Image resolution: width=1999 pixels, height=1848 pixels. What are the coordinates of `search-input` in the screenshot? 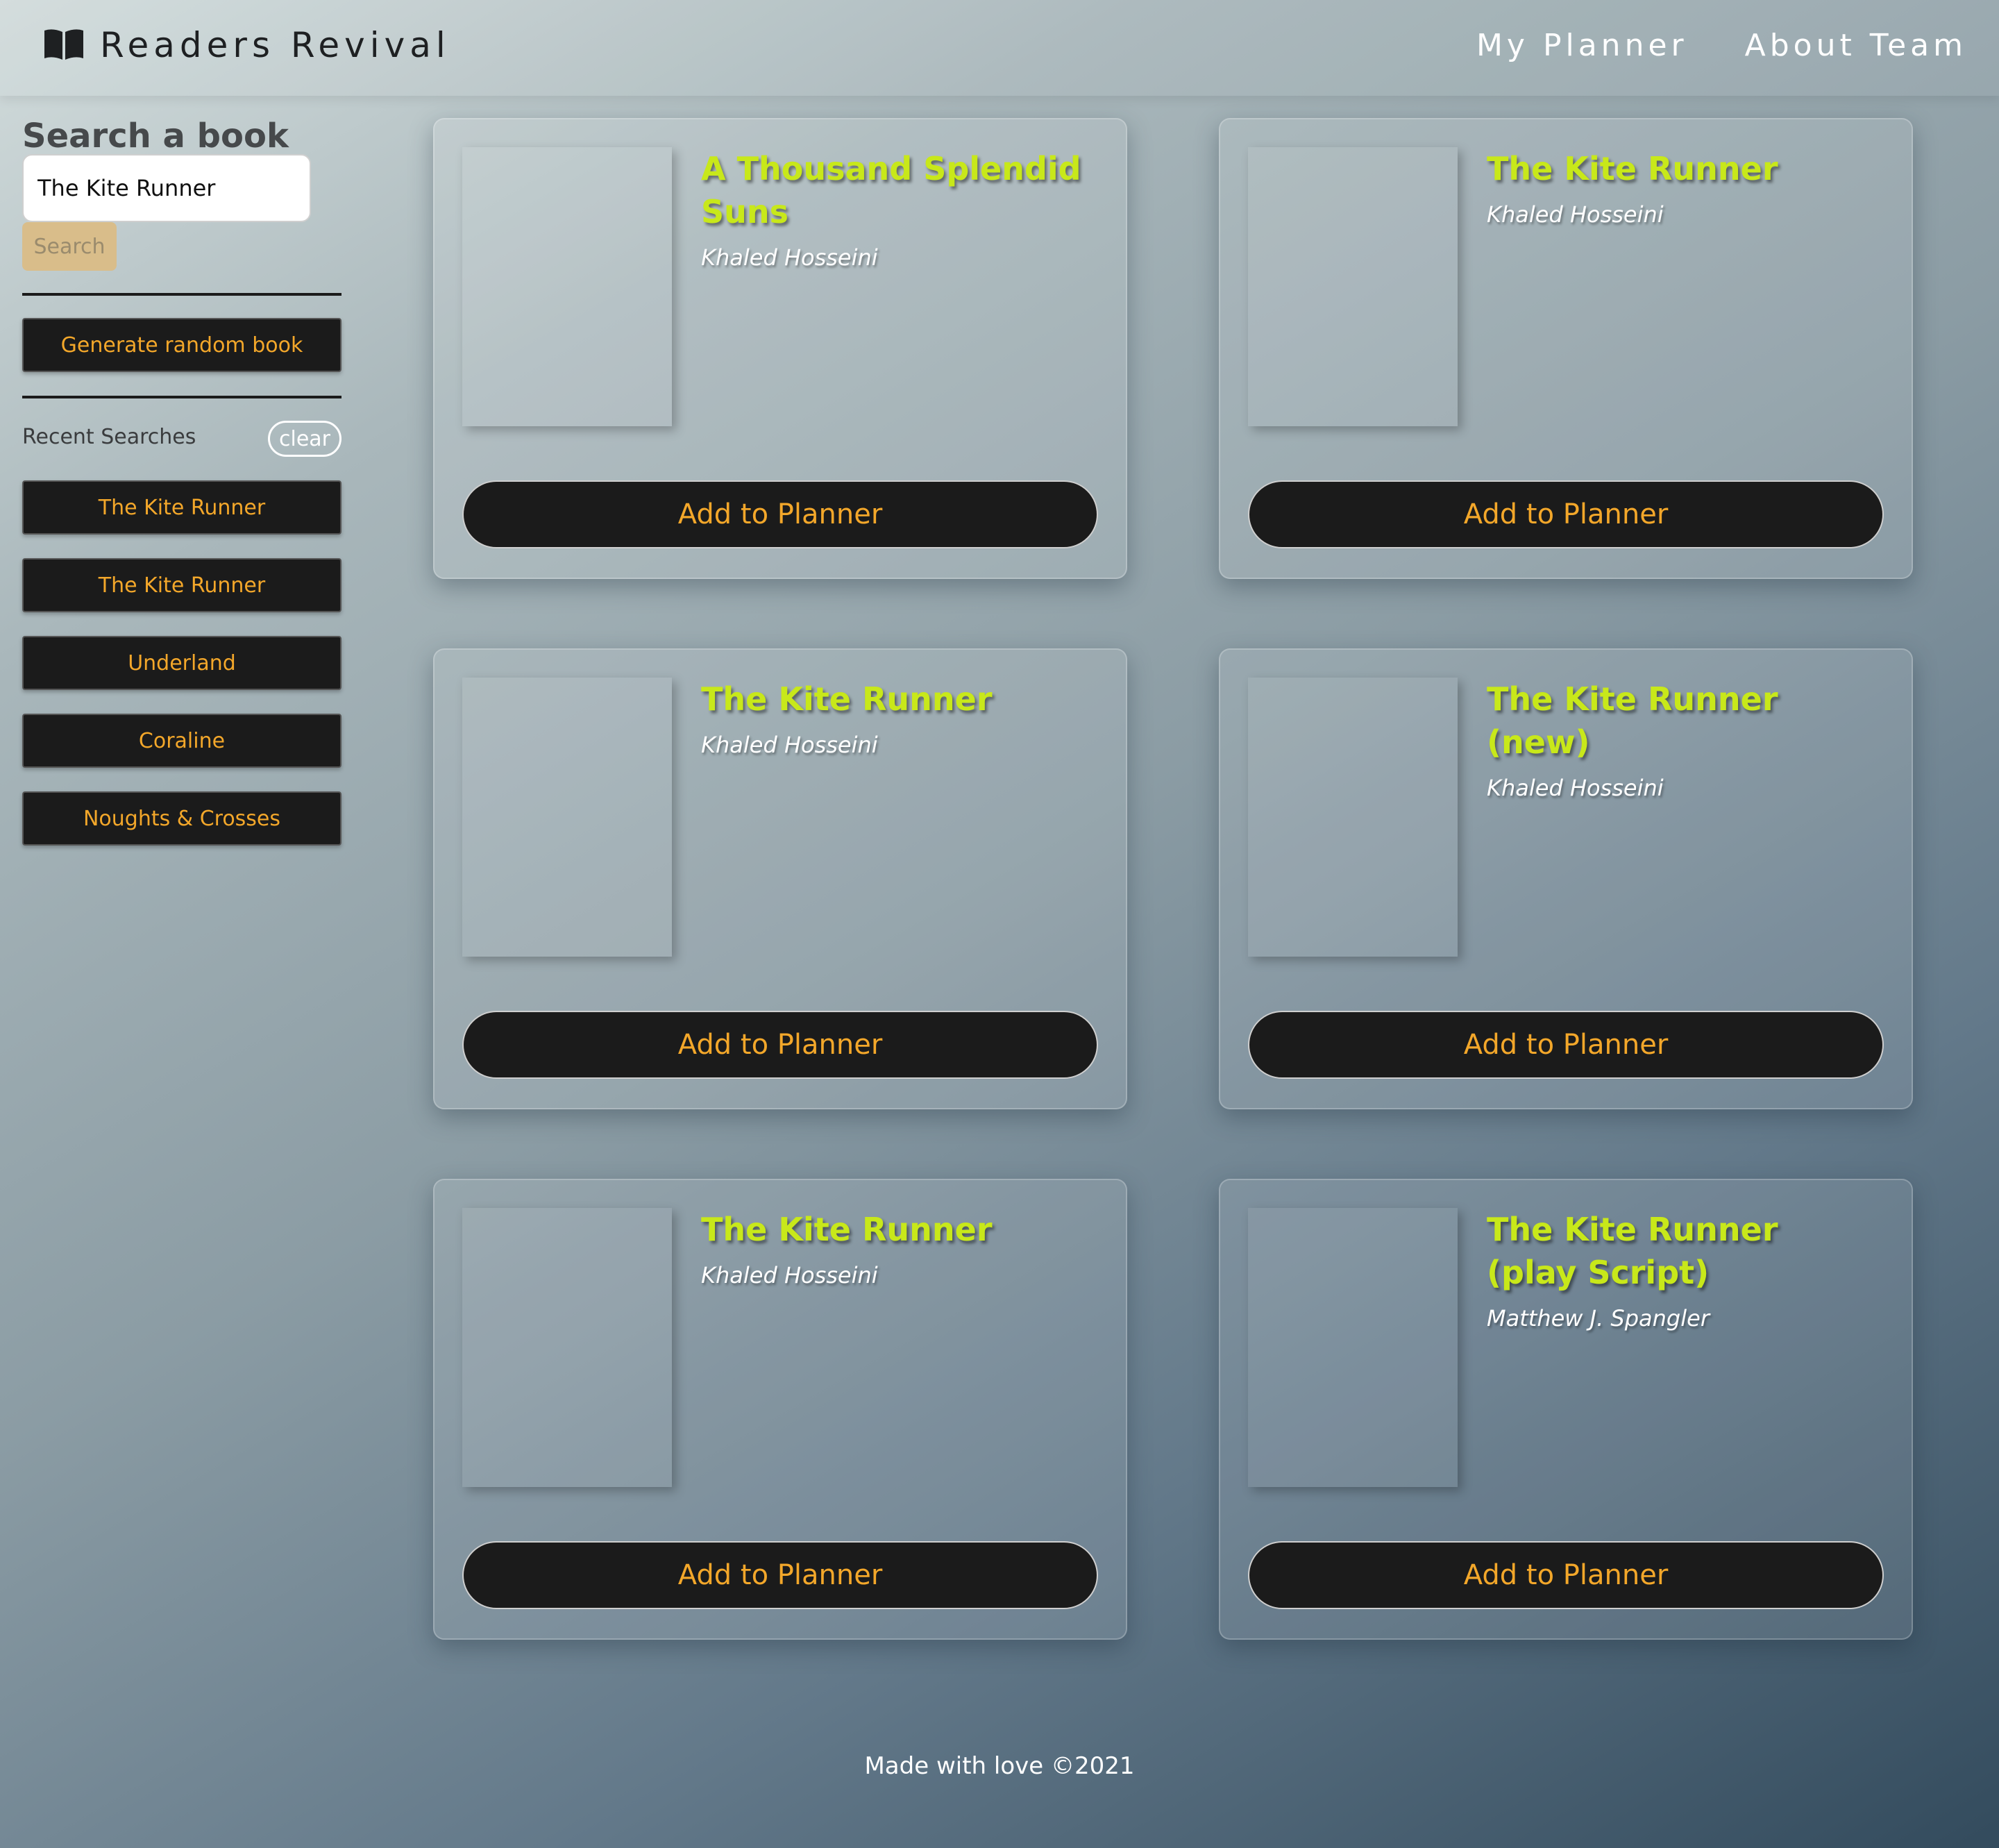 It's located at (166, 188).